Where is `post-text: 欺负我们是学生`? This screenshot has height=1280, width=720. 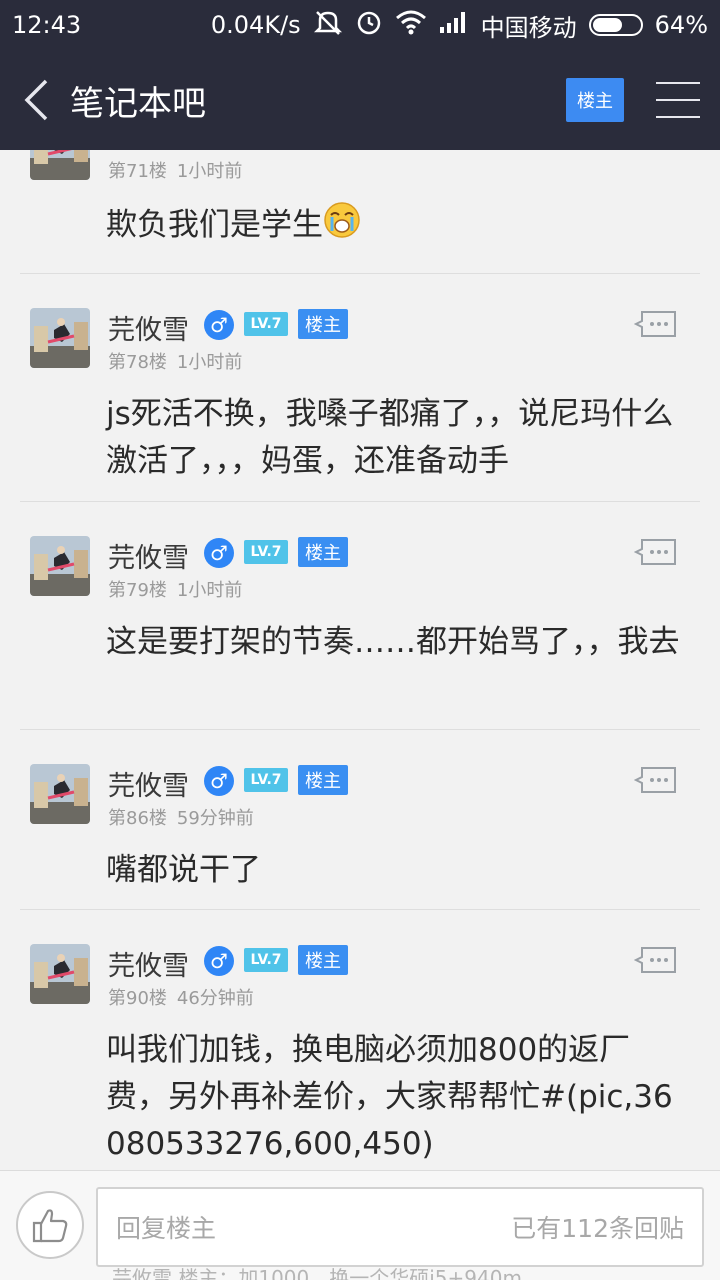 post-text: 欺负我们是学生 is located at coordinates (214, 225).